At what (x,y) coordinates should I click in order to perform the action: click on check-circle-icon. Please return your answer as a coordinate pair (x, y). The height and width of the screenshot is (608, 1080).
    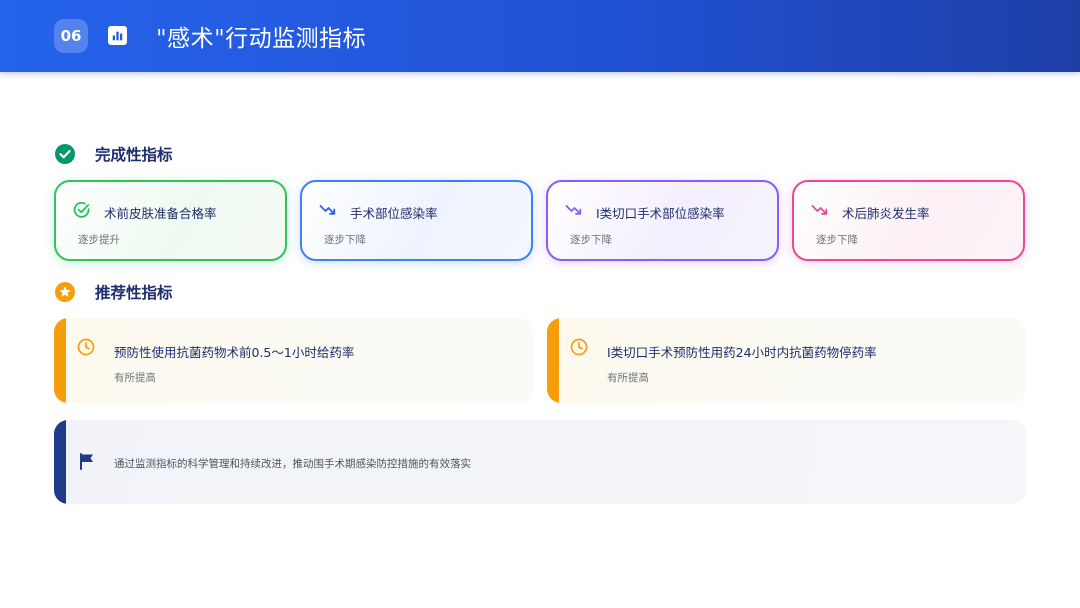
    Looking at the image, I should click on (65, 154).